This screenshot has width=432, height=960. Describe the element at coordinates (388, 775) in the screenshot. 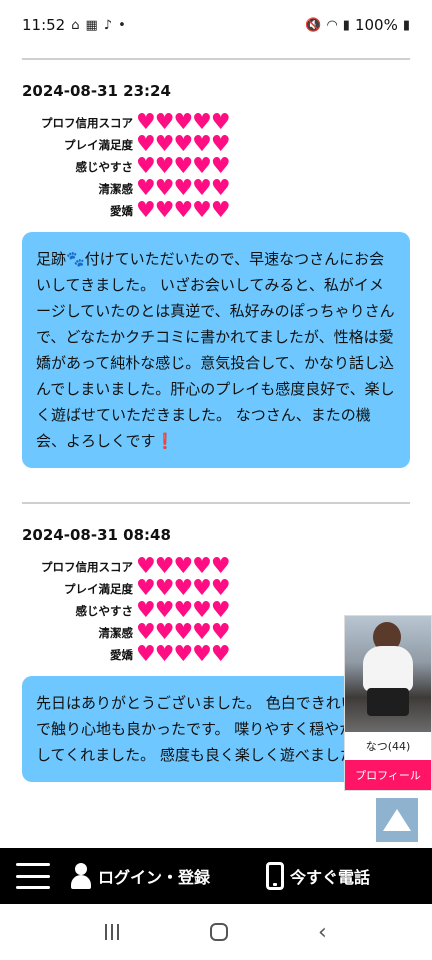

I see `profile-button: プロフィール` at that location.